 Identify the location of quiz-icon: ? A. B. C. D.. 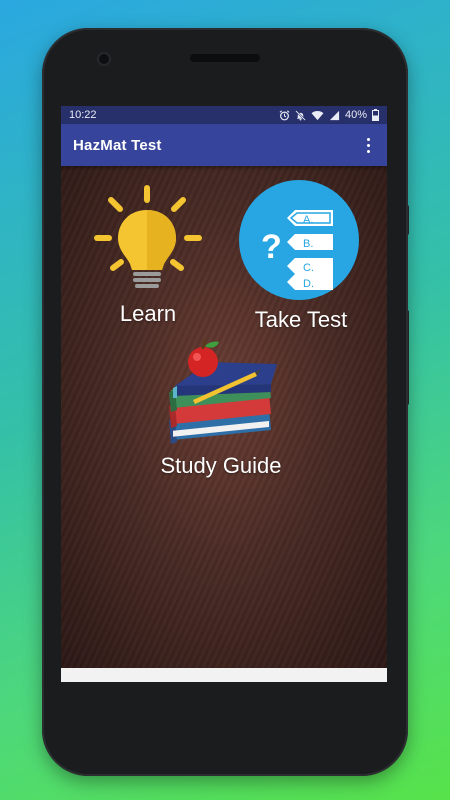
(299, 240).